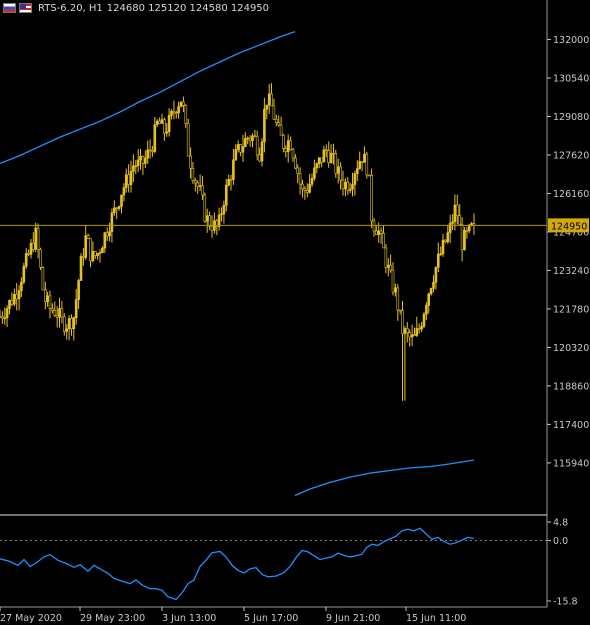  I want to click on price-tick-label: 121780, so click(571, 309).